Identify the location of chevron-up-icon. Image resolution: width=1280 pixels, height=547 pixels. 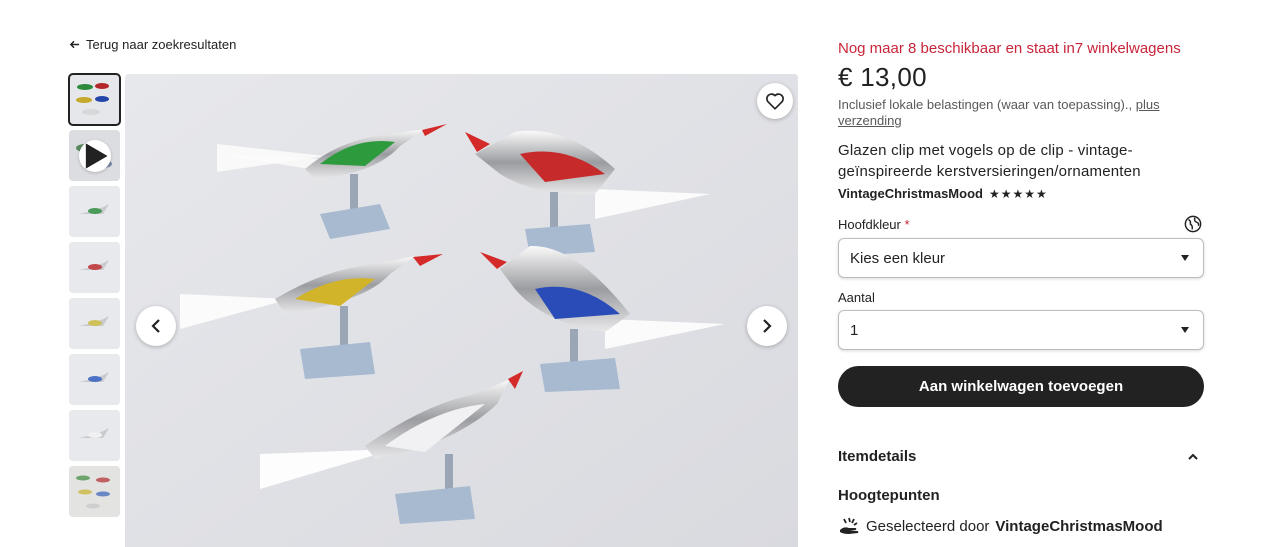
(1193, 456).